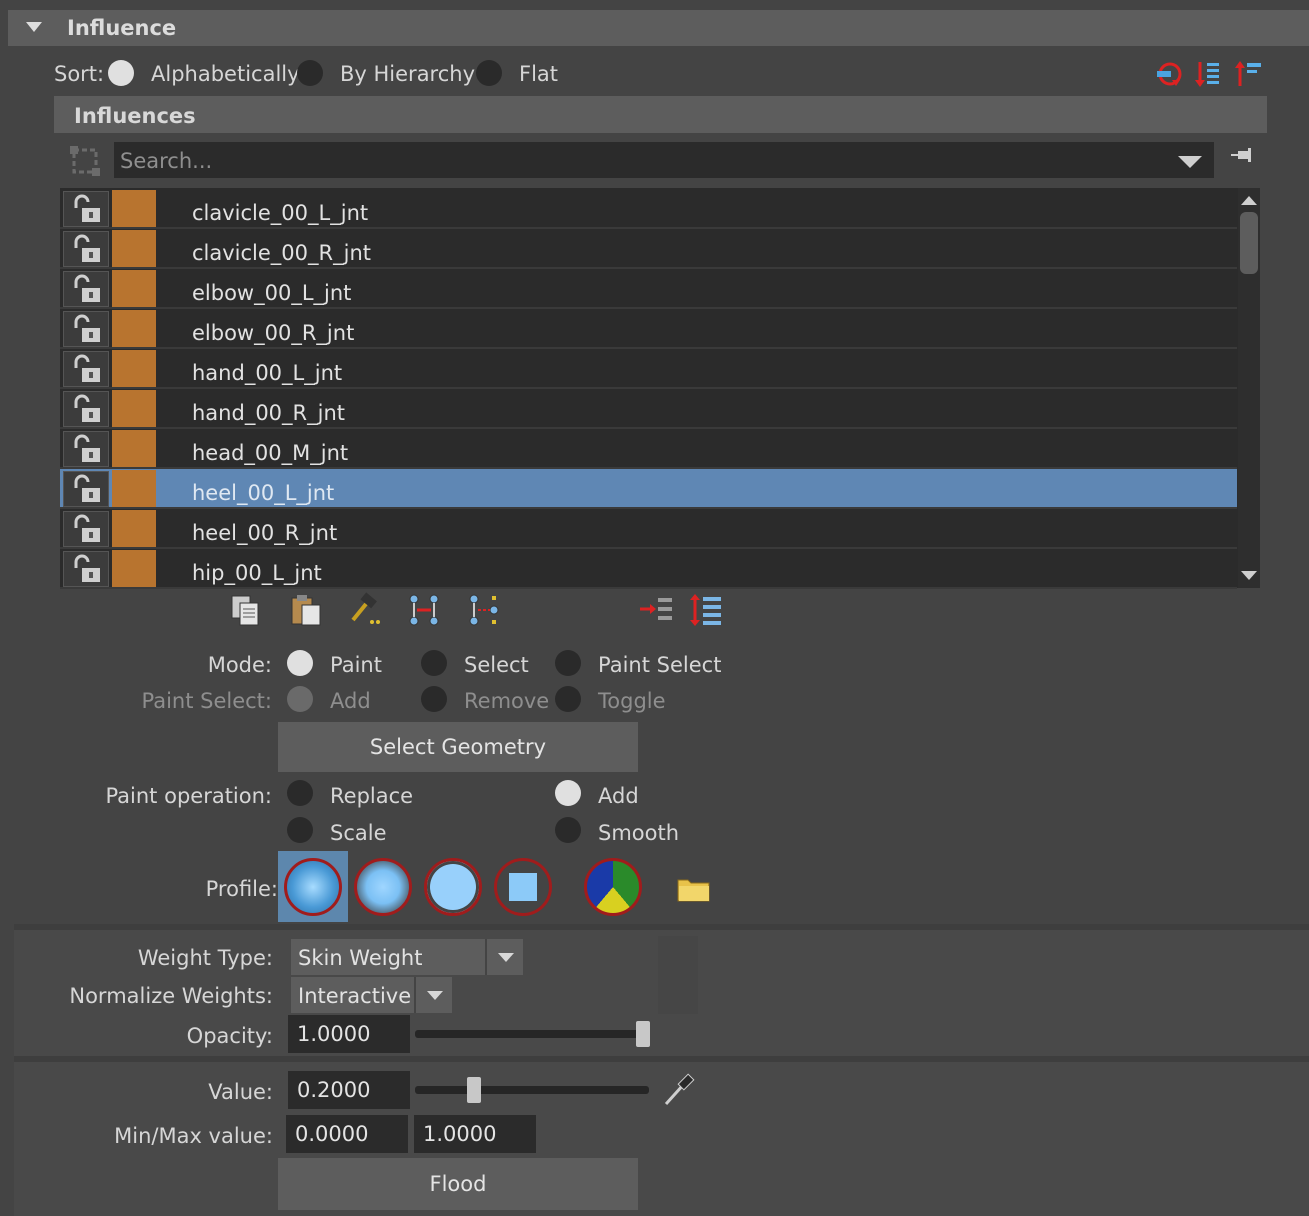 Image resolution: width=1309 pixels, height=1216 pixels. What do you see at coordinates (121, 73) in the screenshot?
I see `sort-alphabetically-radio` at bounding box center [121, 73].